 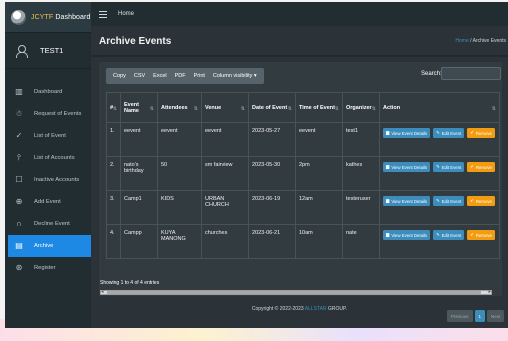 I want to click on divider, so click(x=299, y=56).